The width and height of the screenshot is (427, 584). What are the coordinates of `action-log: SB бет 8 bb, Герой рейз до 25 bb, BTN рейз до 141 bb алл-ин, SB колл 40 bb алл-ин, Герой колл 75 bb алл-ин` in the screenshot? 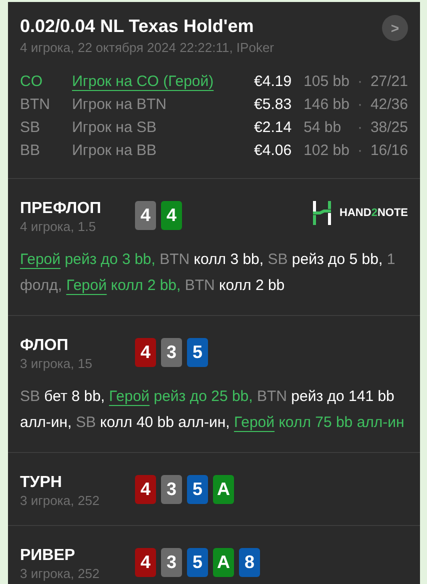 It's located at (213, 410).